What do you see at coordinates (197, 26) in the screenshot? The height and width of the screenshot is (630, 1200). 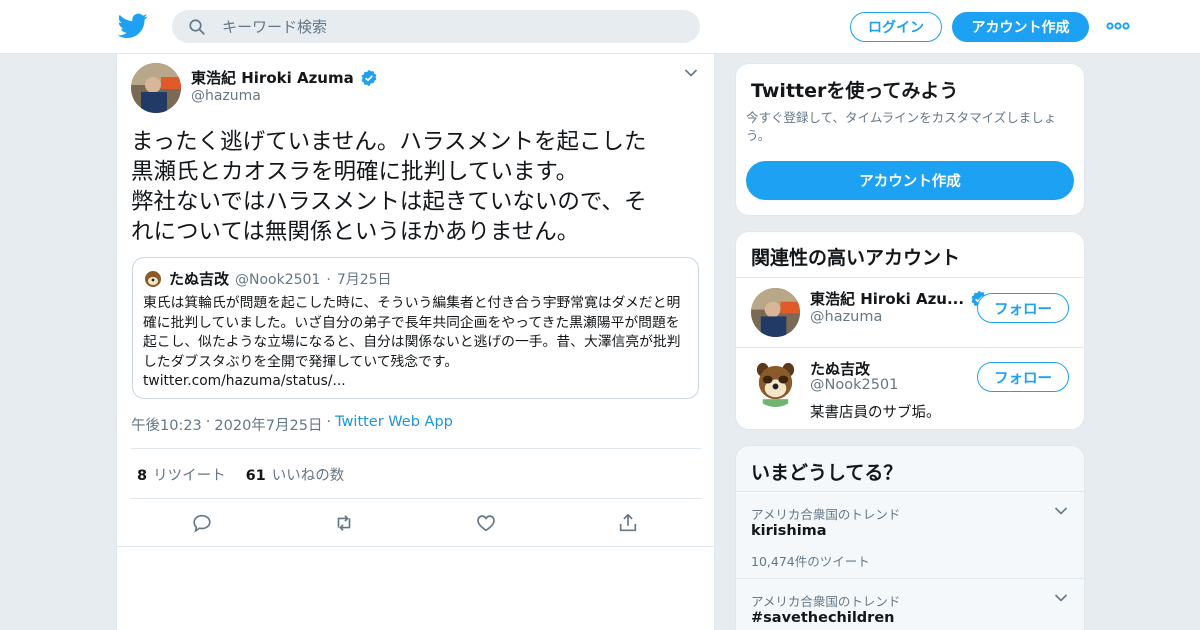 I see `search-icon` at bounding box center [197, 26].